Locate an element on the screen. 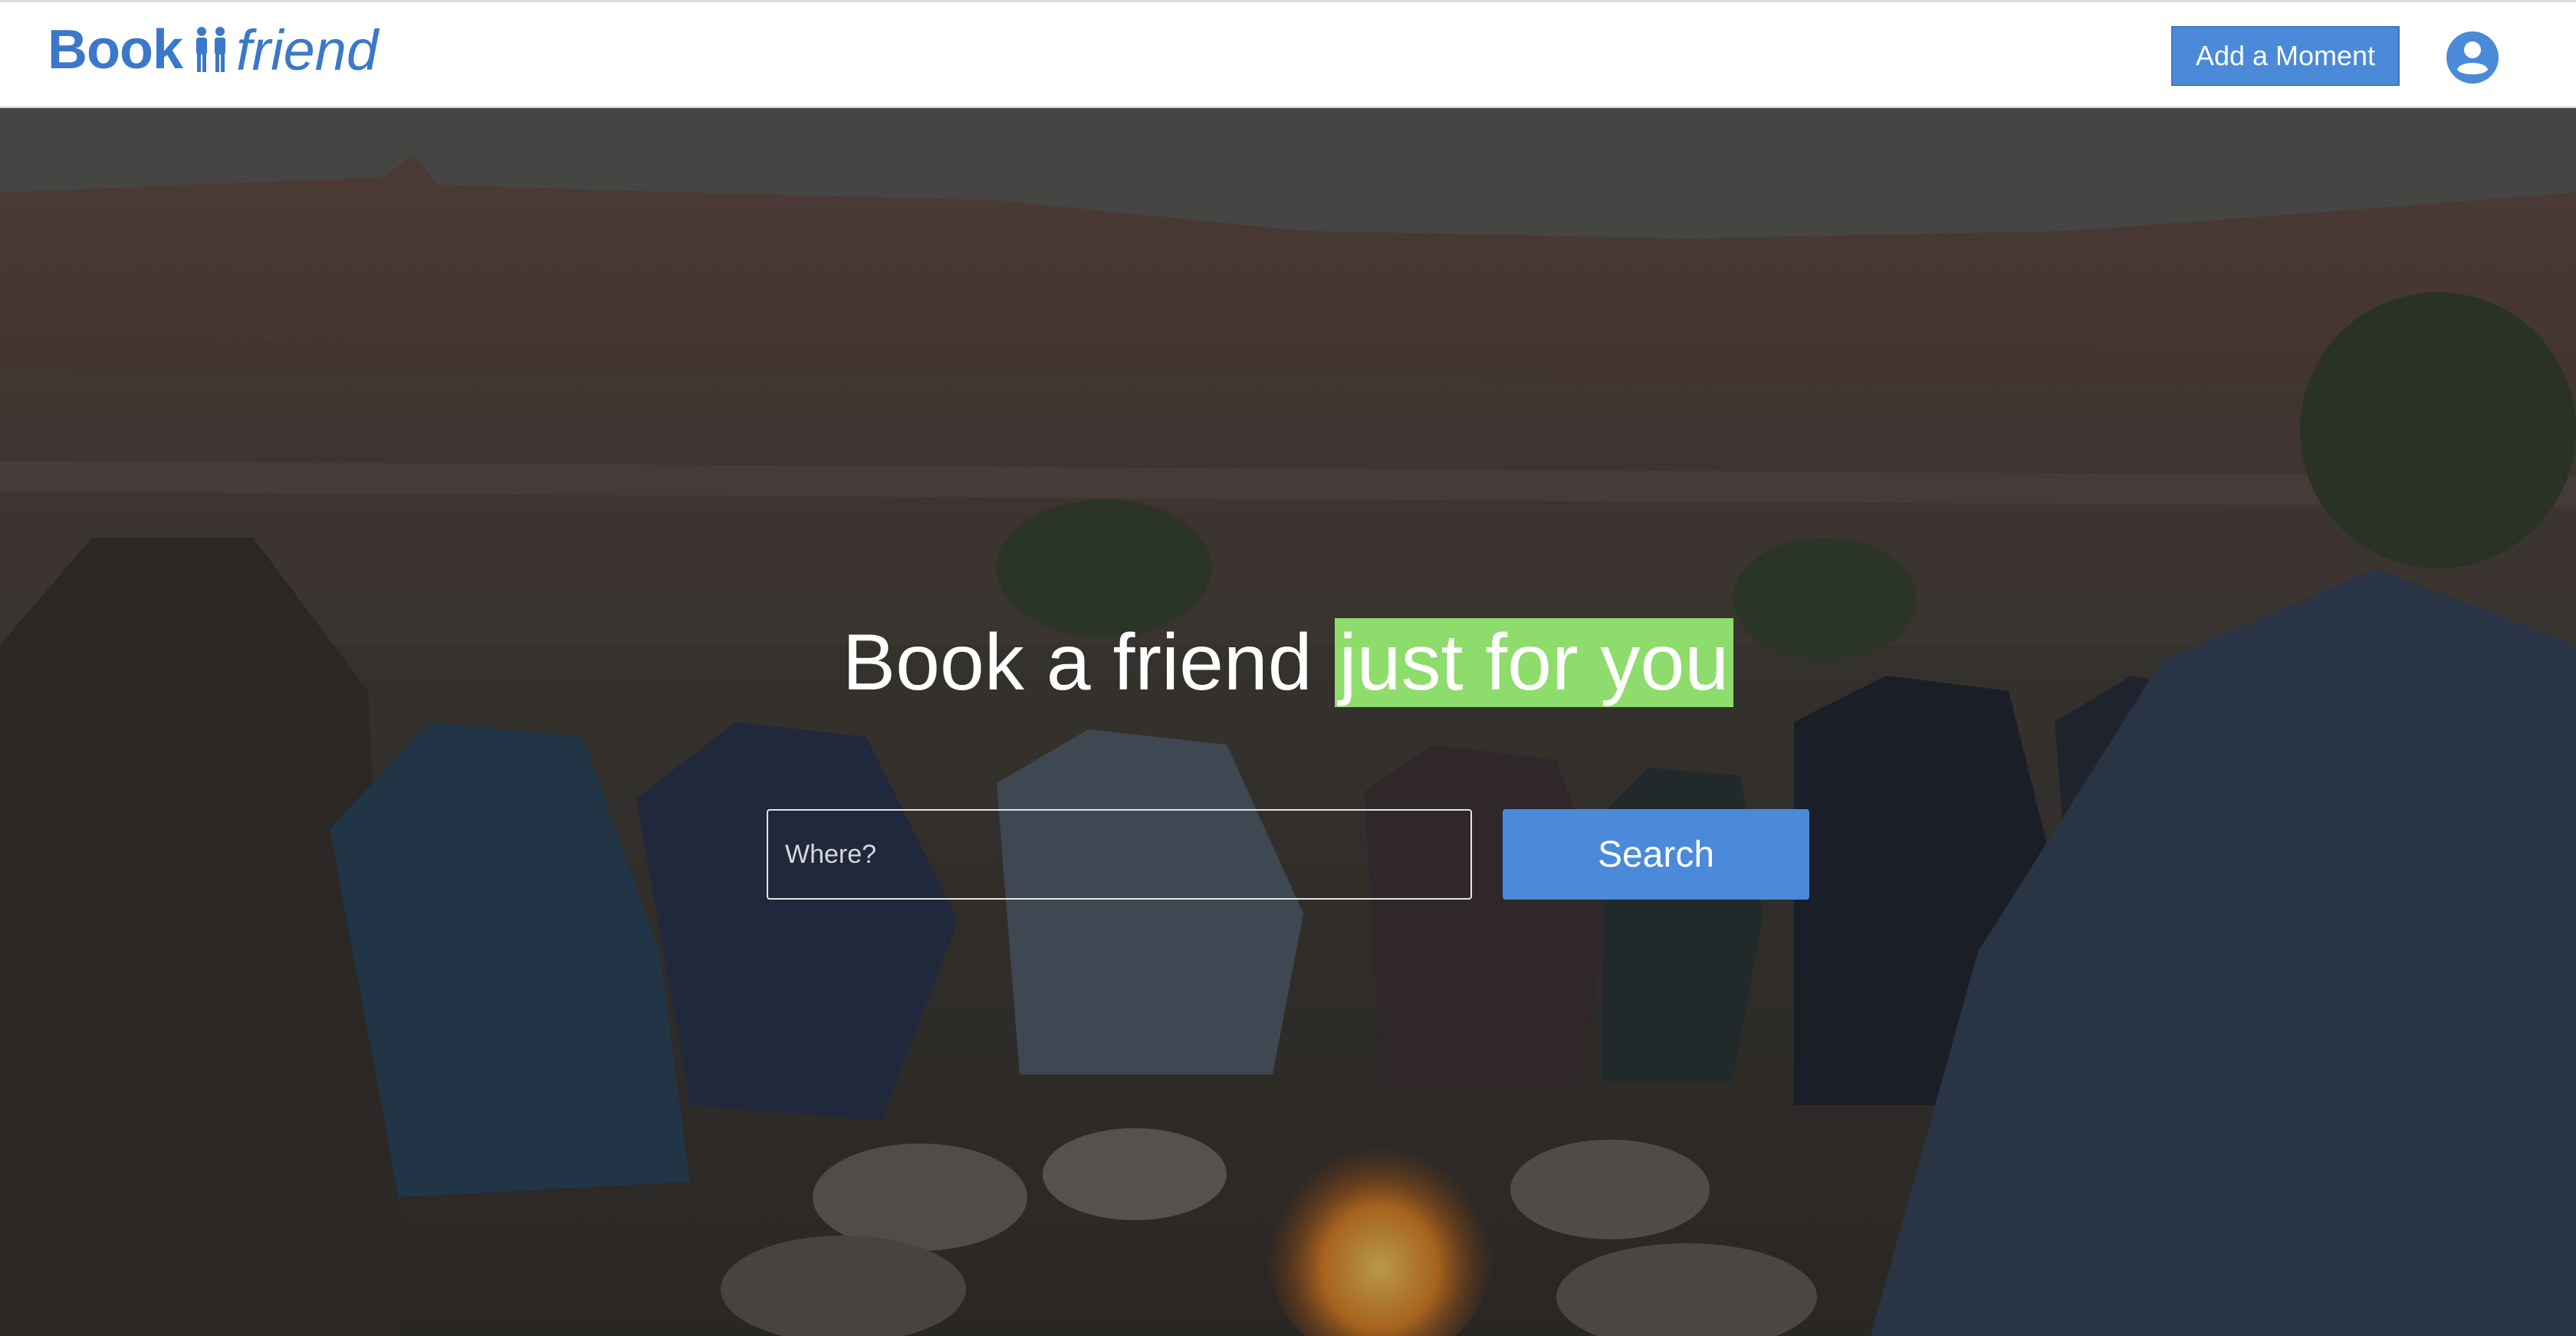 The width and height of the screenshot is (2576, 1336). people-icon is located at coordinates (211, 49).